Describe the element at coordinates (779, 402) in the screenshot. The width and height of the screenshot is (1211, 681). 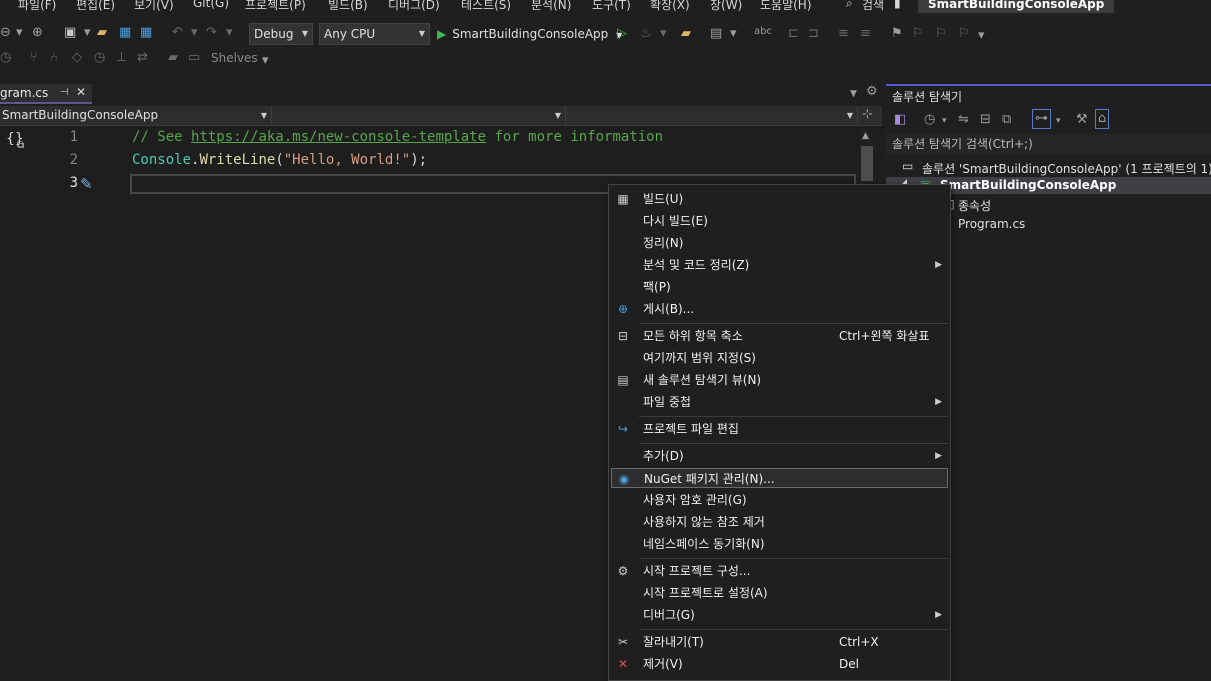
I see `menu-item-file-nesting: 파일 중첩 ▶` at that location.